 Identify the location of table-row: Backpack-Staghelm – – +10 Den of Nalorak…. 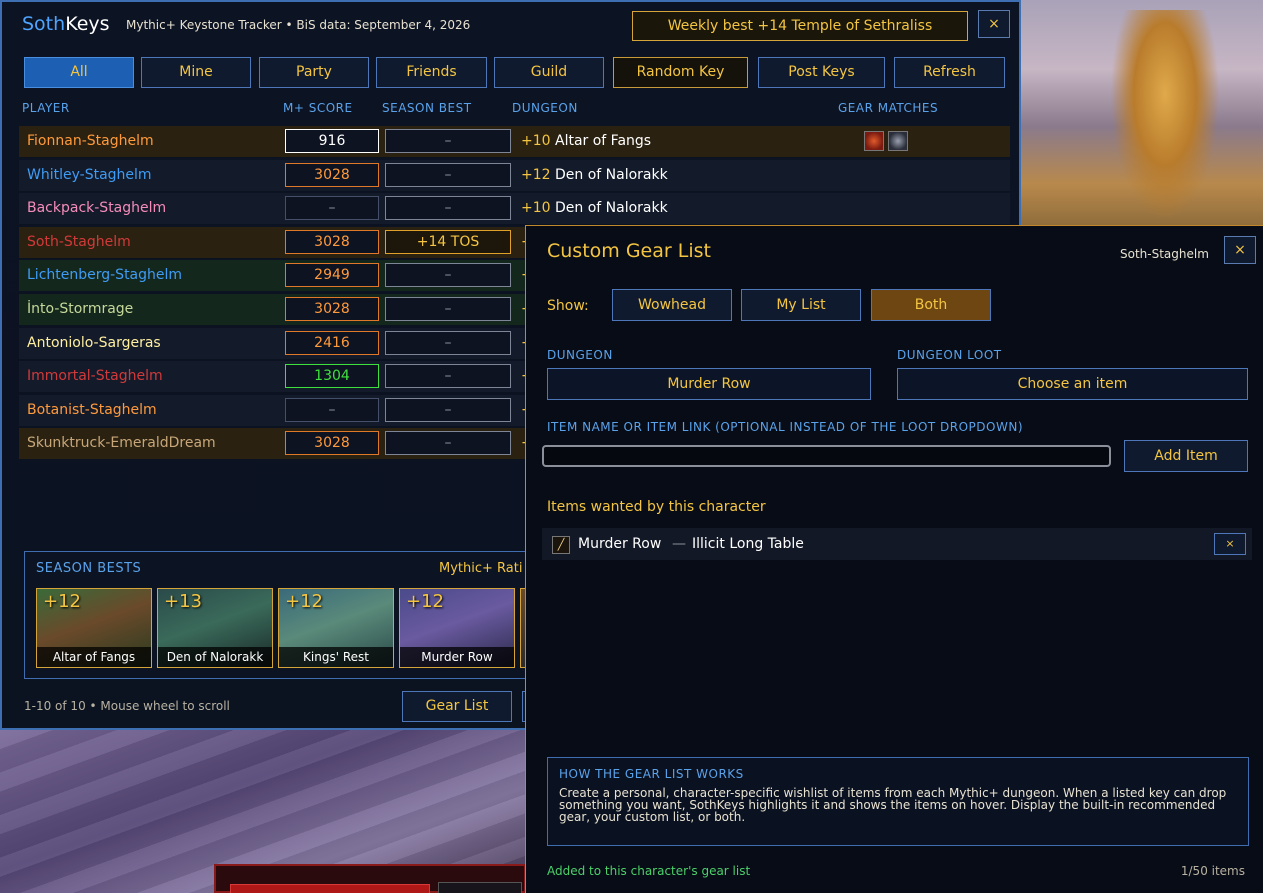
(514, 209).